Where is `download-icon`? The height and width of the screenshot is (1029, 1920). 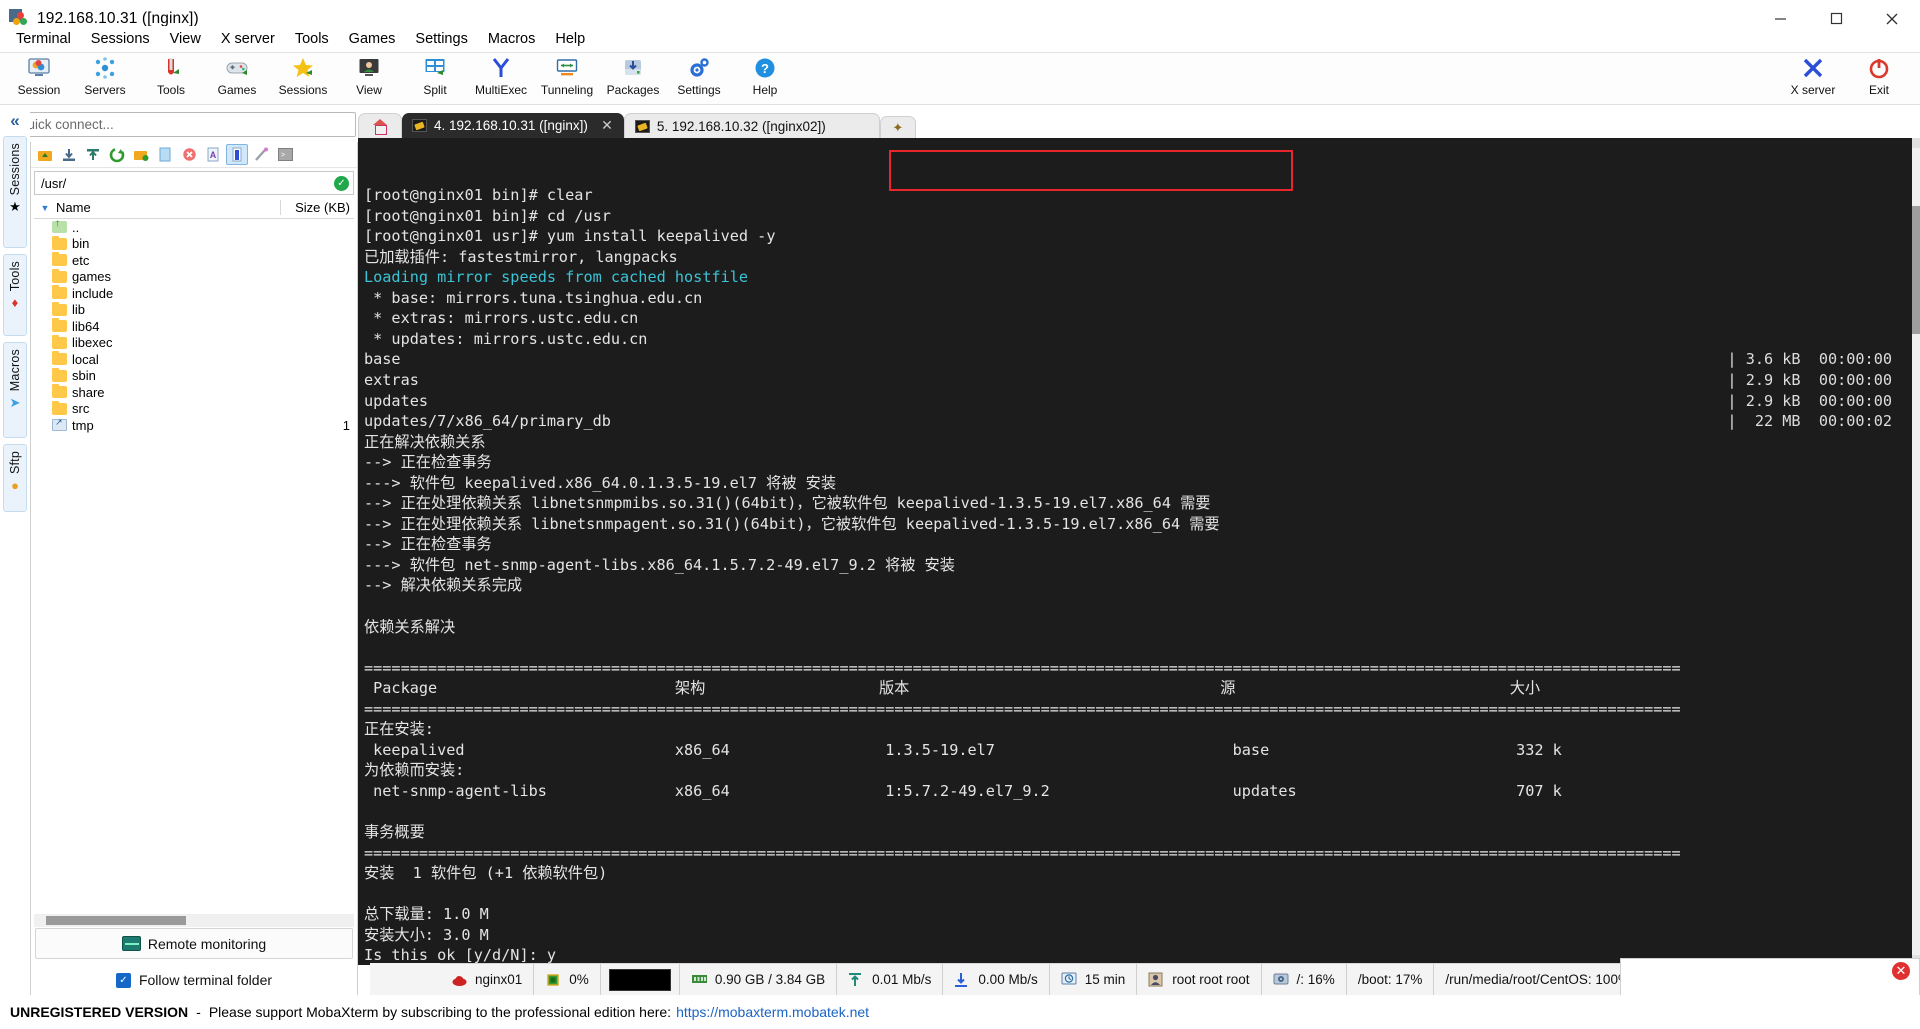
download-icon is located at coordinates (69, 154).